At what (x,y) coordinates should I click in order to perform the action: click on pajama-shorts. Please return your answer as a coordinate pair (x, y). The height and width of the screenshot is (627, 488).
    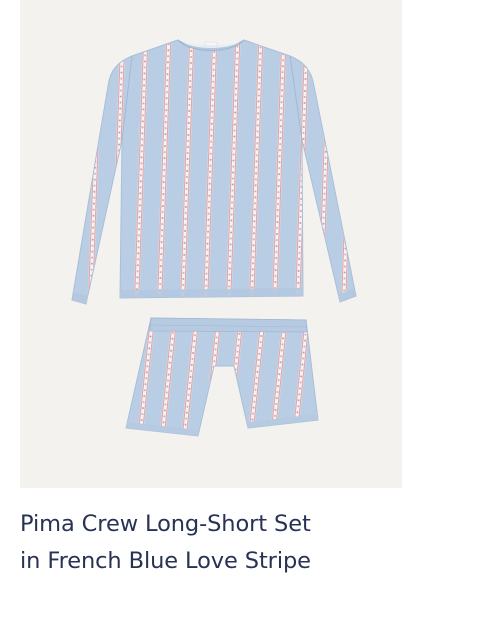
    Looking at the image, I should click on (222, 377).